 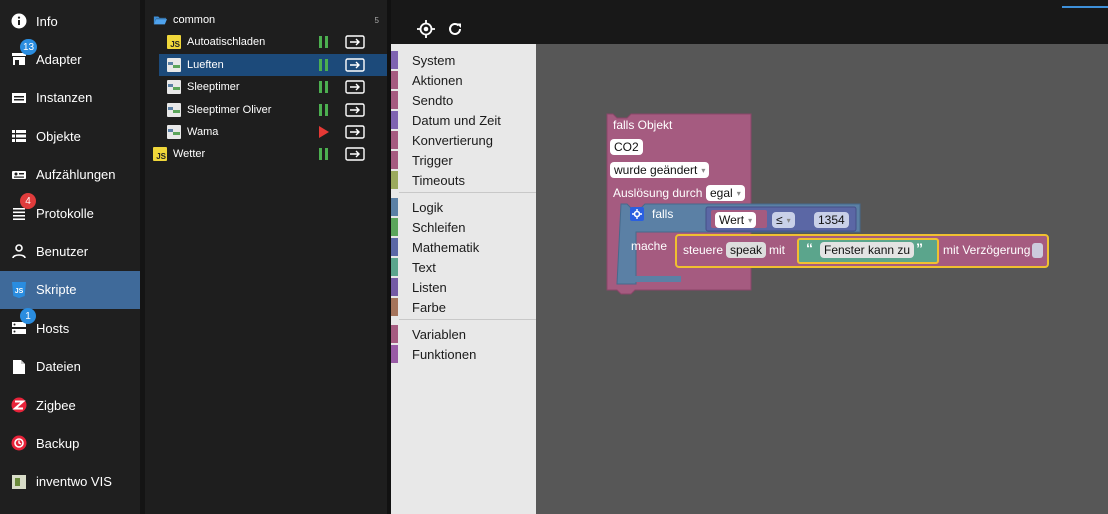 I want to click on tree-script-row: Lueften, so click(x=277, y=64).